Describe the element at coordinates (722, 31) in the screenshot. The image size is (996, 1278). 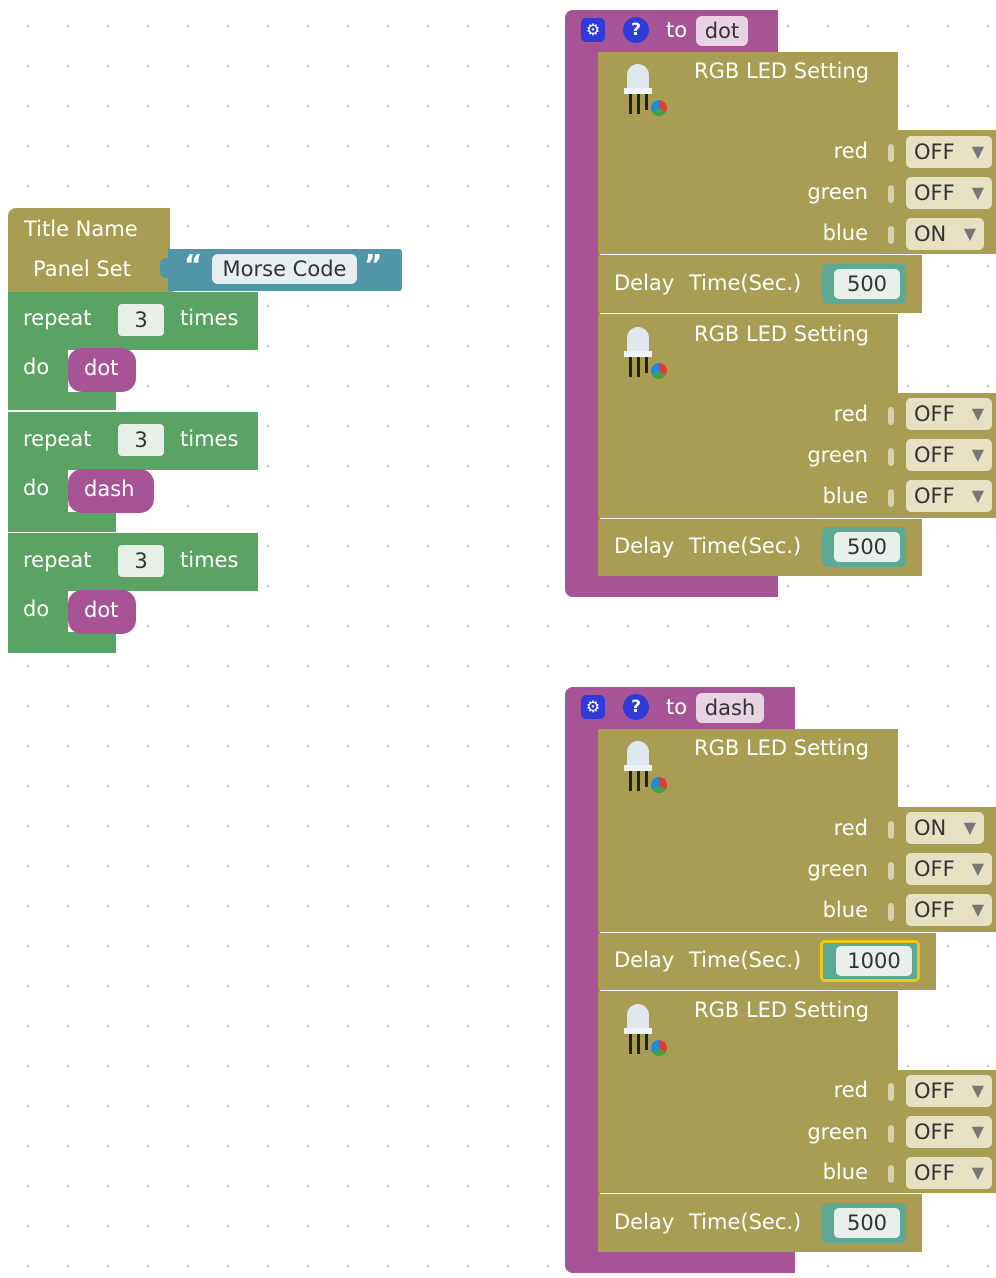
I see `procedure-name-field: dot` at that location.